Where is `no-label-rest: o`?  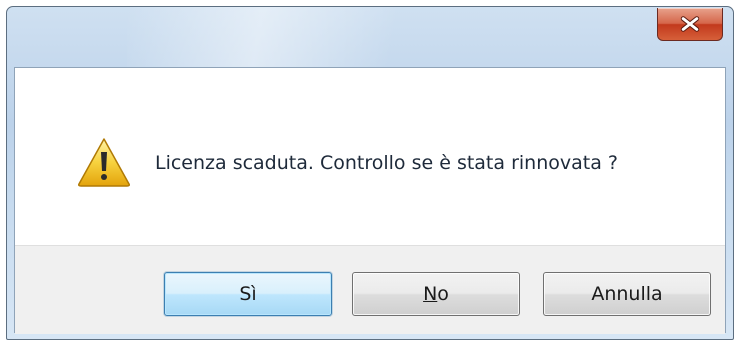 no-label-rest: o is located at coordinates (443, 294).